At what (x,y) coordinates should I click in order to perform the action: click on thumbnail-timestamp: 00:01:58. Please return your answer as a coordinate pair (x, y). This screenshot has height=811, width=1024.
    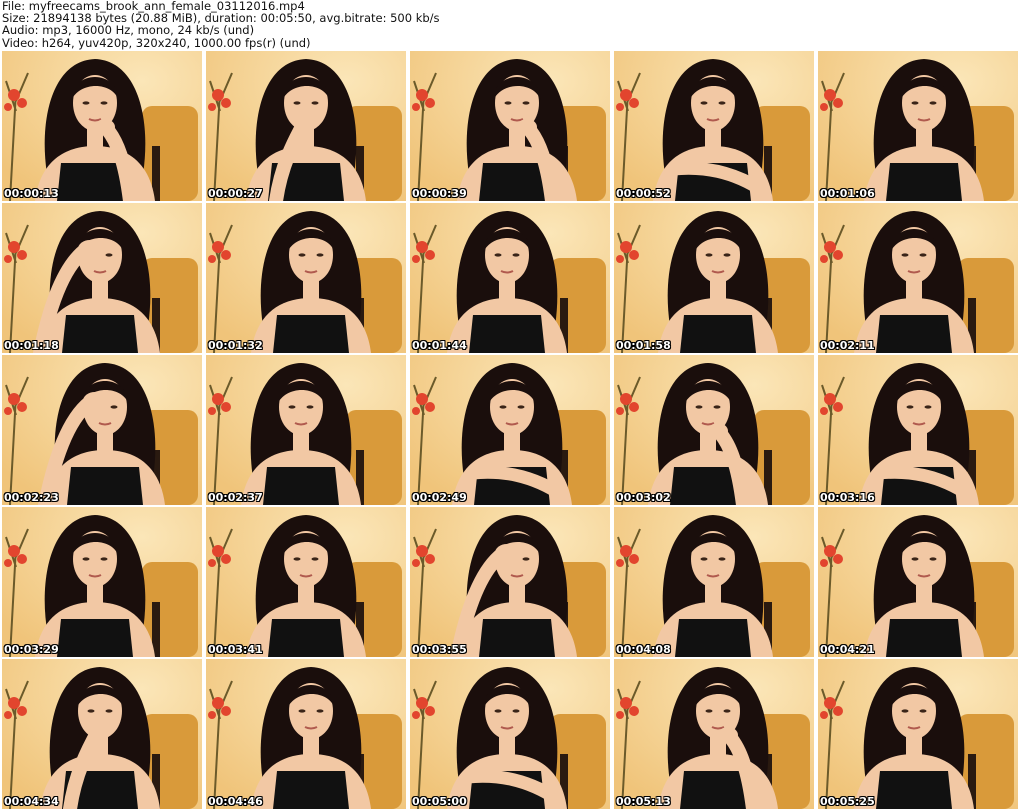
    Looking at the image, I should click on (643, 345).